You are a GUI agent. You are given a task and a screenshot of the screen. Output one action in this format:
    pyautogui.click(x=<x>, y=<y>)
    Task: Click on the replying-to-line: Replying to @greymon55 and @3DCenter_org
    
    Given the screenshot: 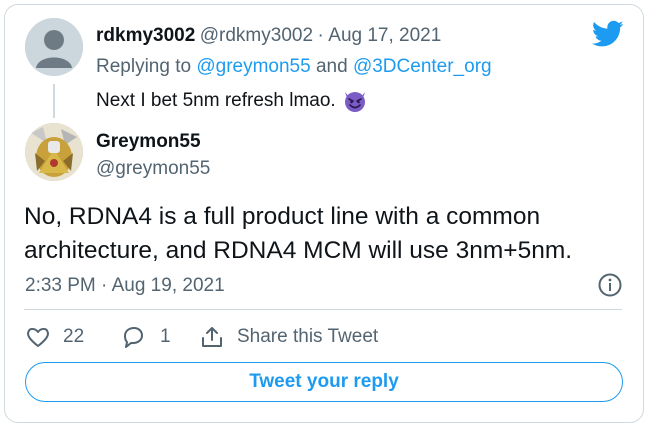 What is the action you would take?
    pyautogui.click(x=294, y=67)
    